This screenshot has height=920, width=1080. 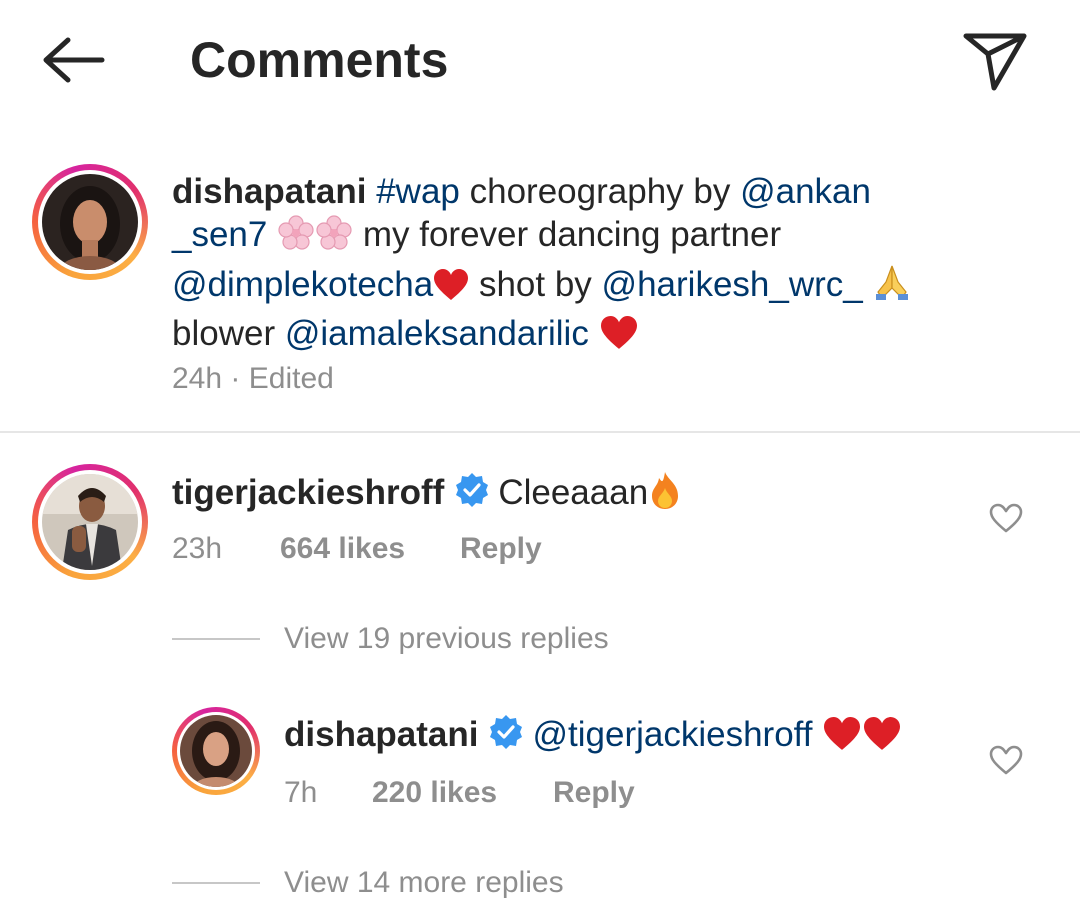 I want to click on caption-time: 24h, so click(x=197, y=378).